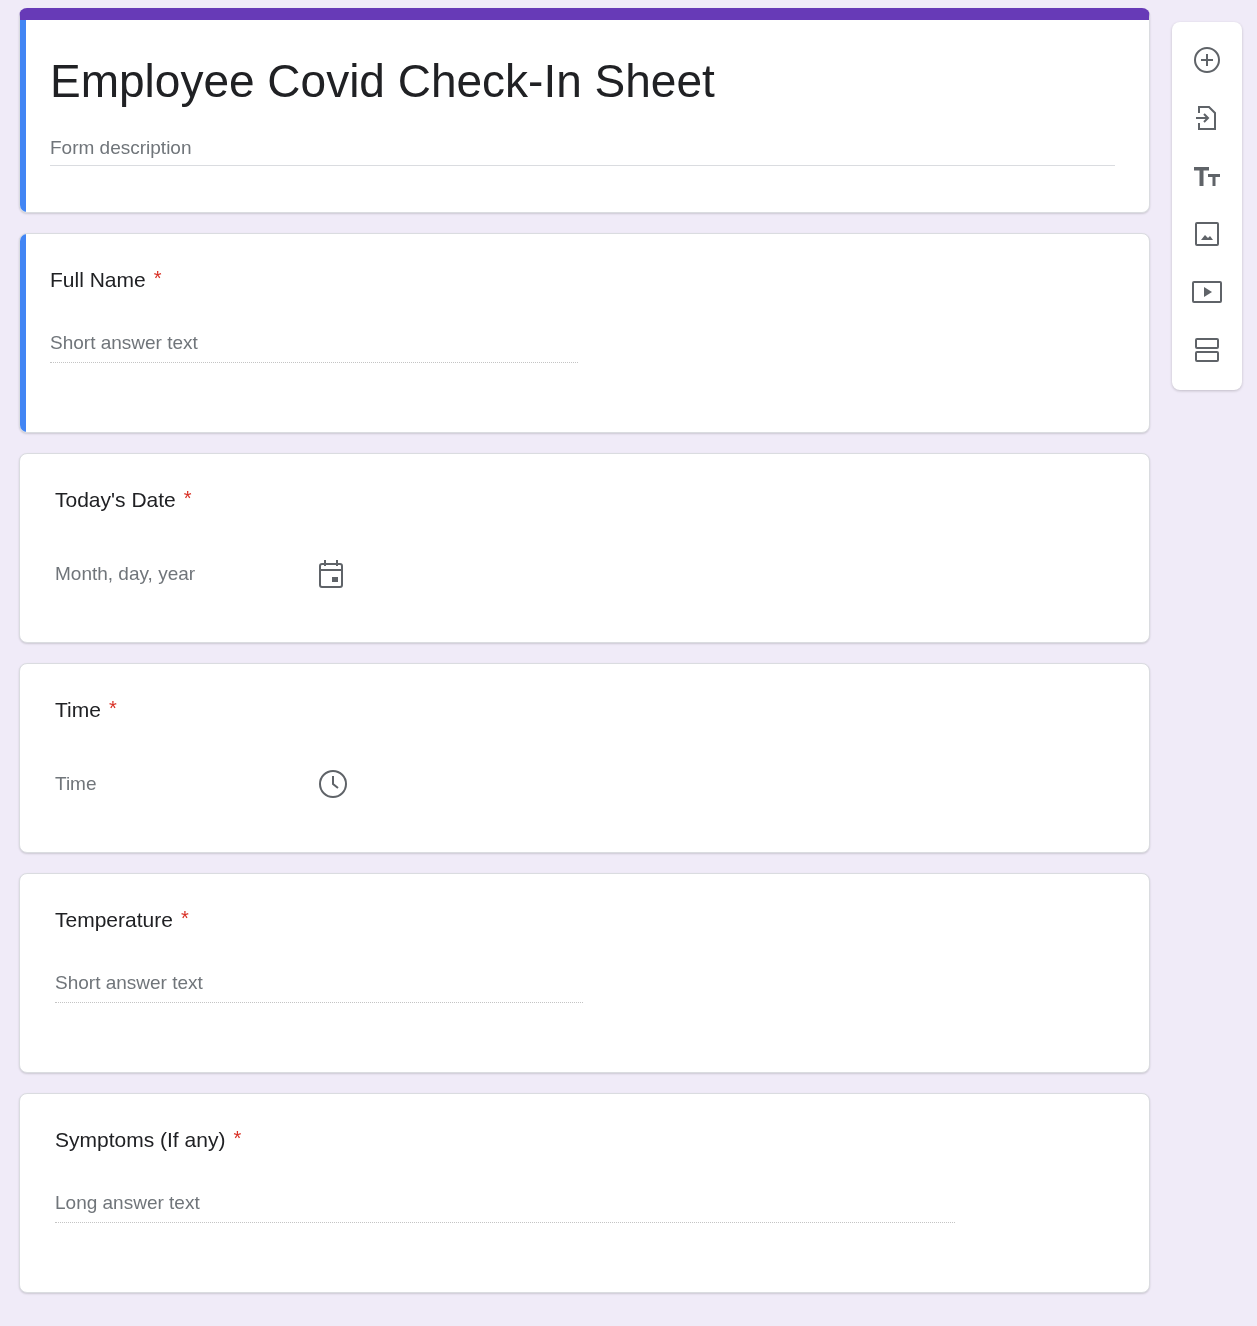 This screenshot has height=1326, width=1257. What do you see at coordinates (331, 574) in the screenshot?
I see `calendar-icon` at bounding box center [331, 574].